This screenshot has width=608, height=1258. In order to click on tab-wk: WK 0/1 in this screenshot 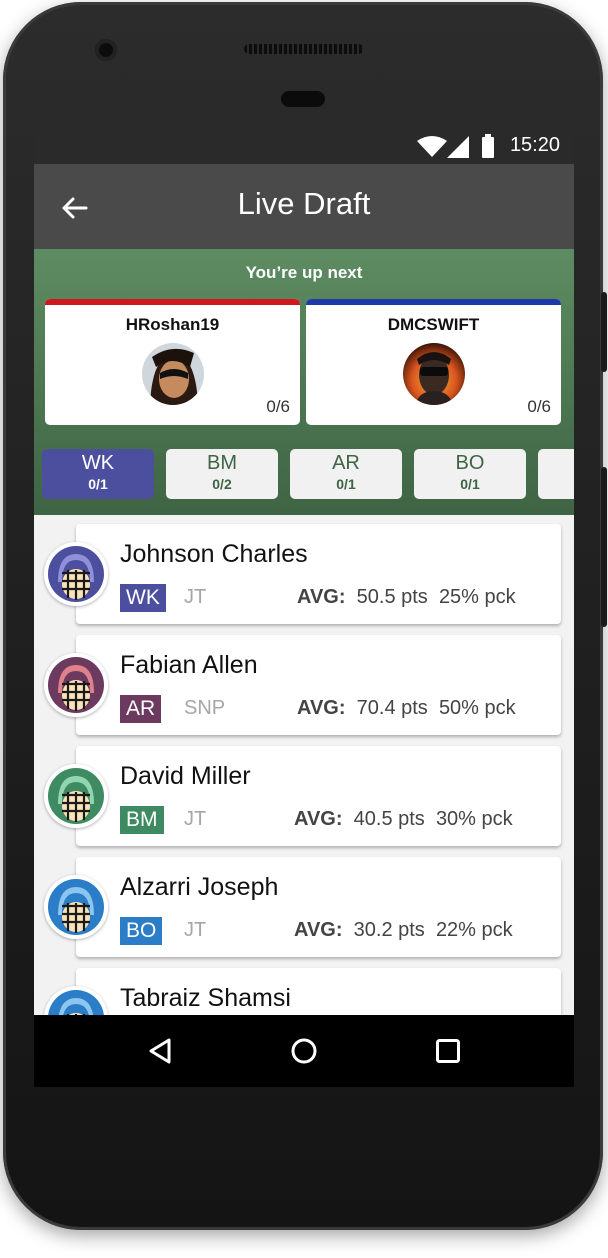, I will do `click(98, 474)`.